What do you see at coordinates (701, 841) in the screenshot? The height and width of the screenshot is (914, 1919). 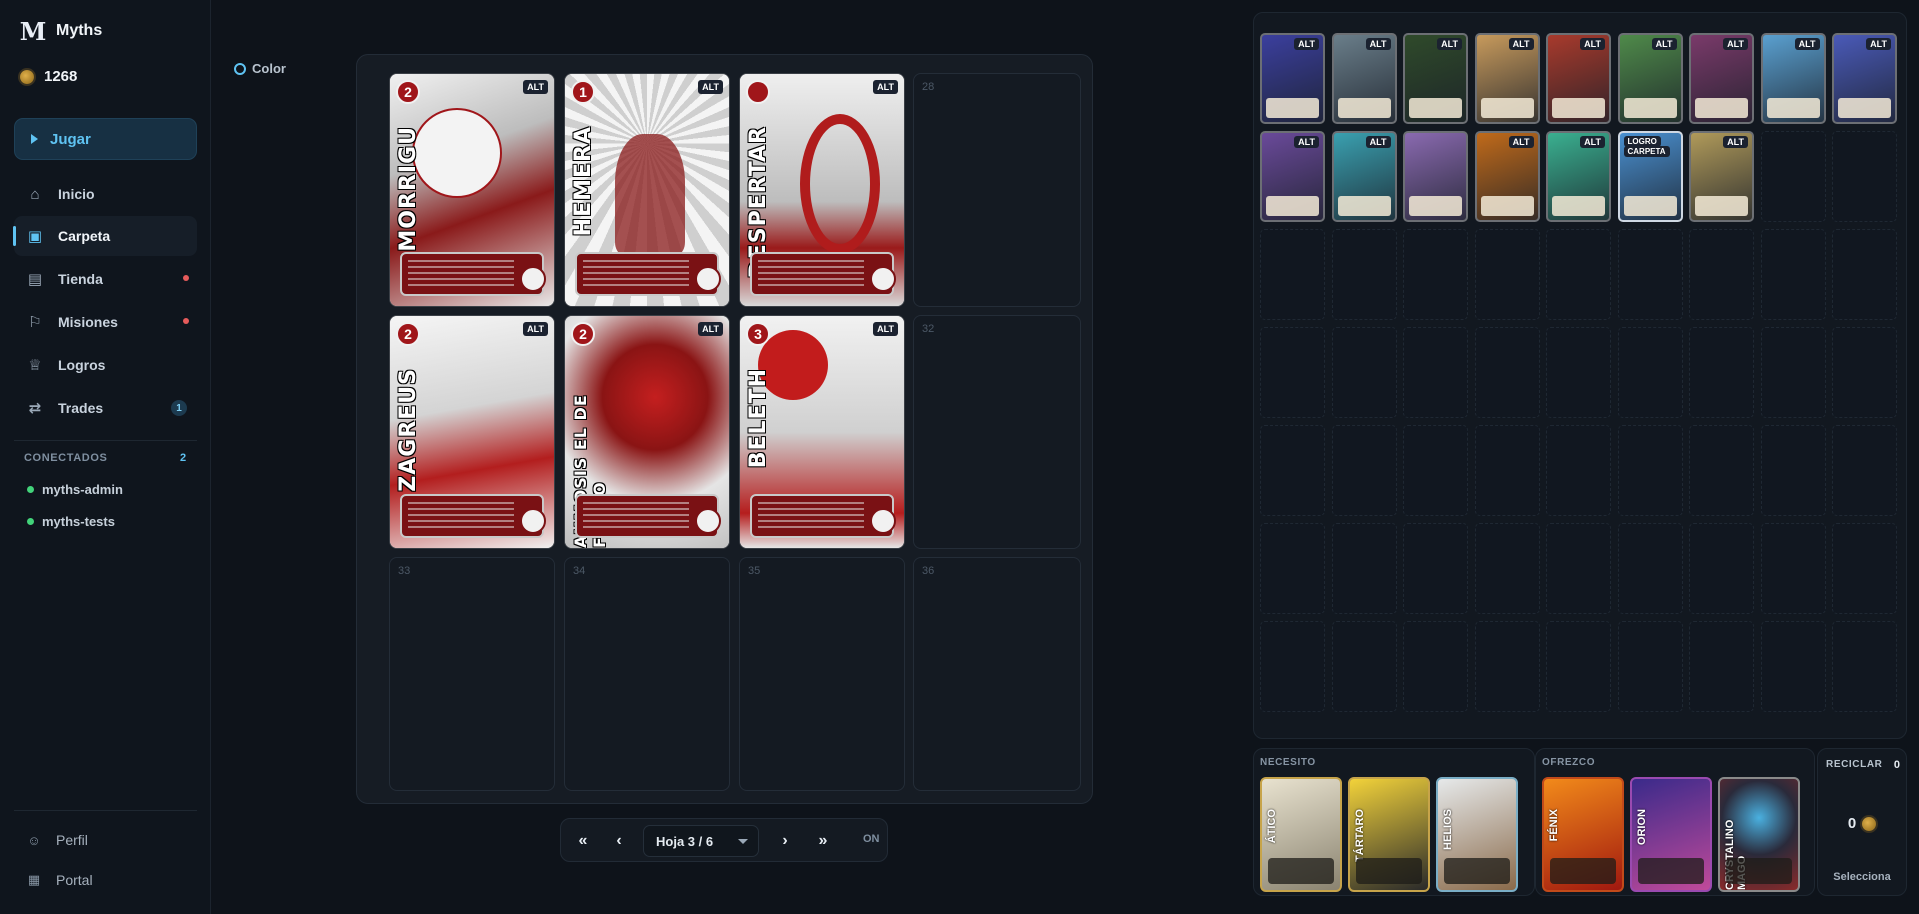 I see `page-select: Hoja 3 / 6` at bounding box center [701, 841].